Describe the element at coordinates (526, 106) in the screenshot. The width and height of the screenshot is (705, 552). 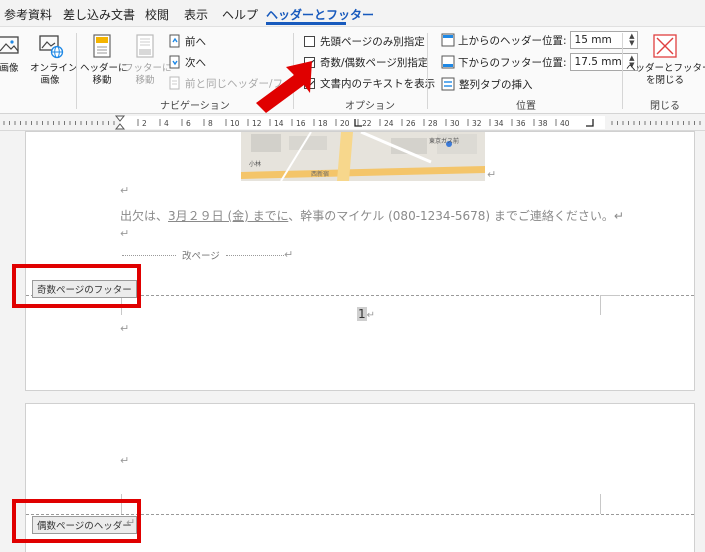
I see `position-group-label: 位置` at that location.